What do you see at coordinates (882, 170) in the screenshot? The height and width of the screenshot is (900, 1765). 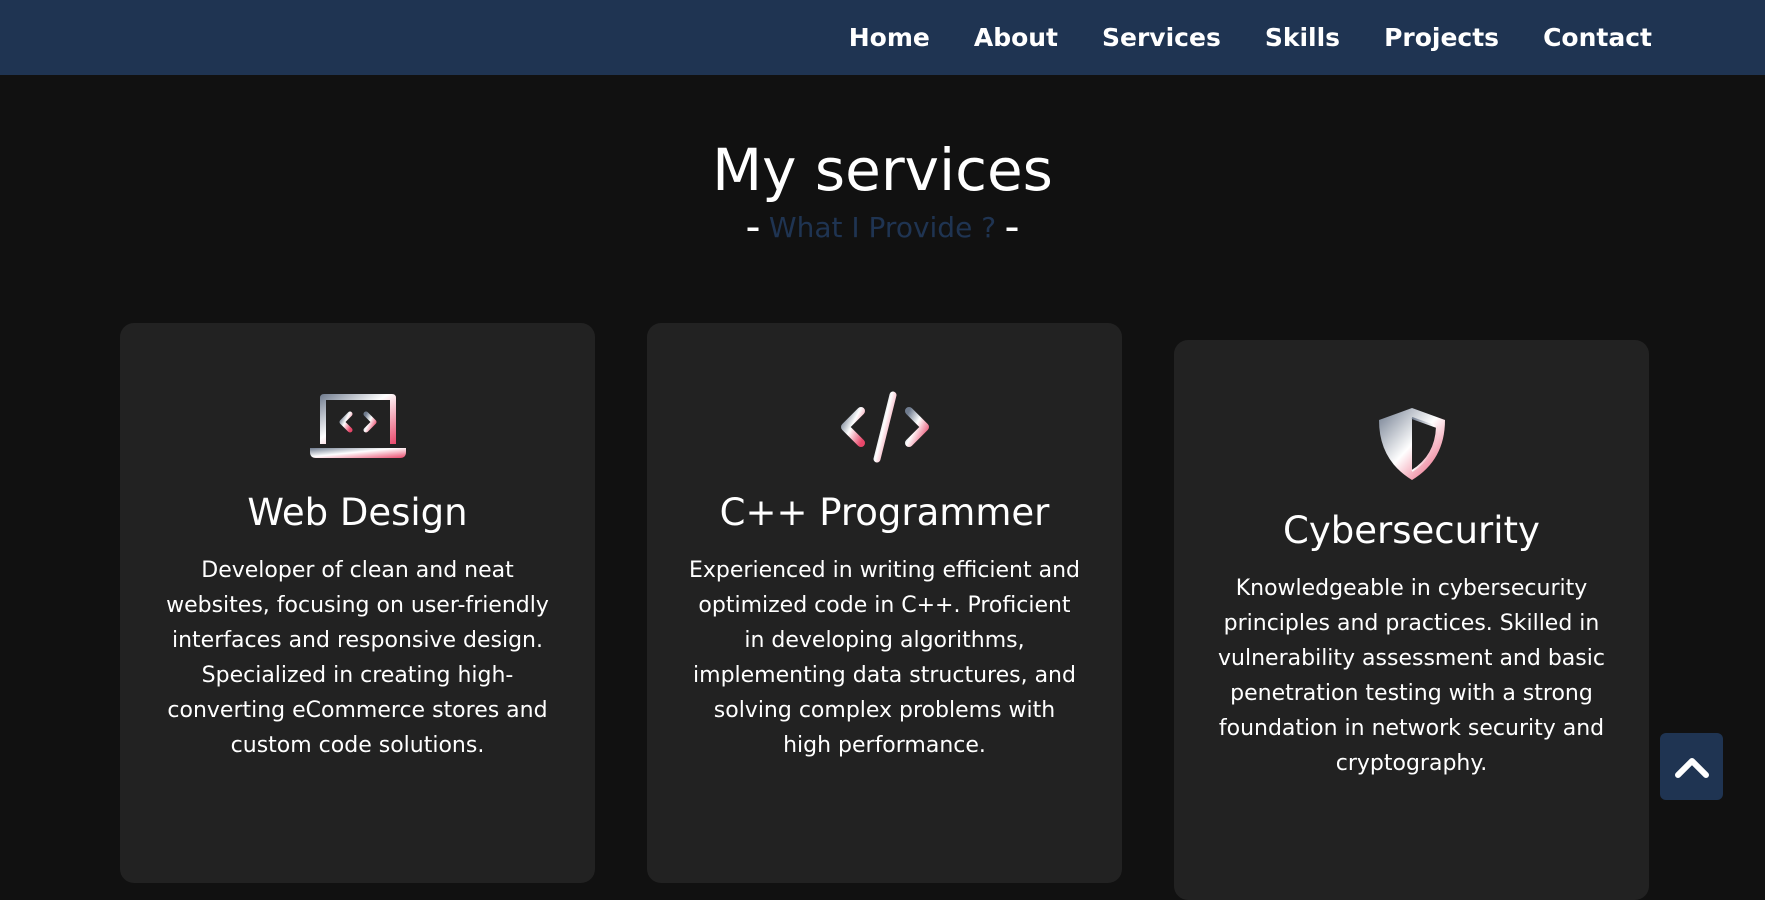 I see `section-title: My services` at bounding box center [882, 170].